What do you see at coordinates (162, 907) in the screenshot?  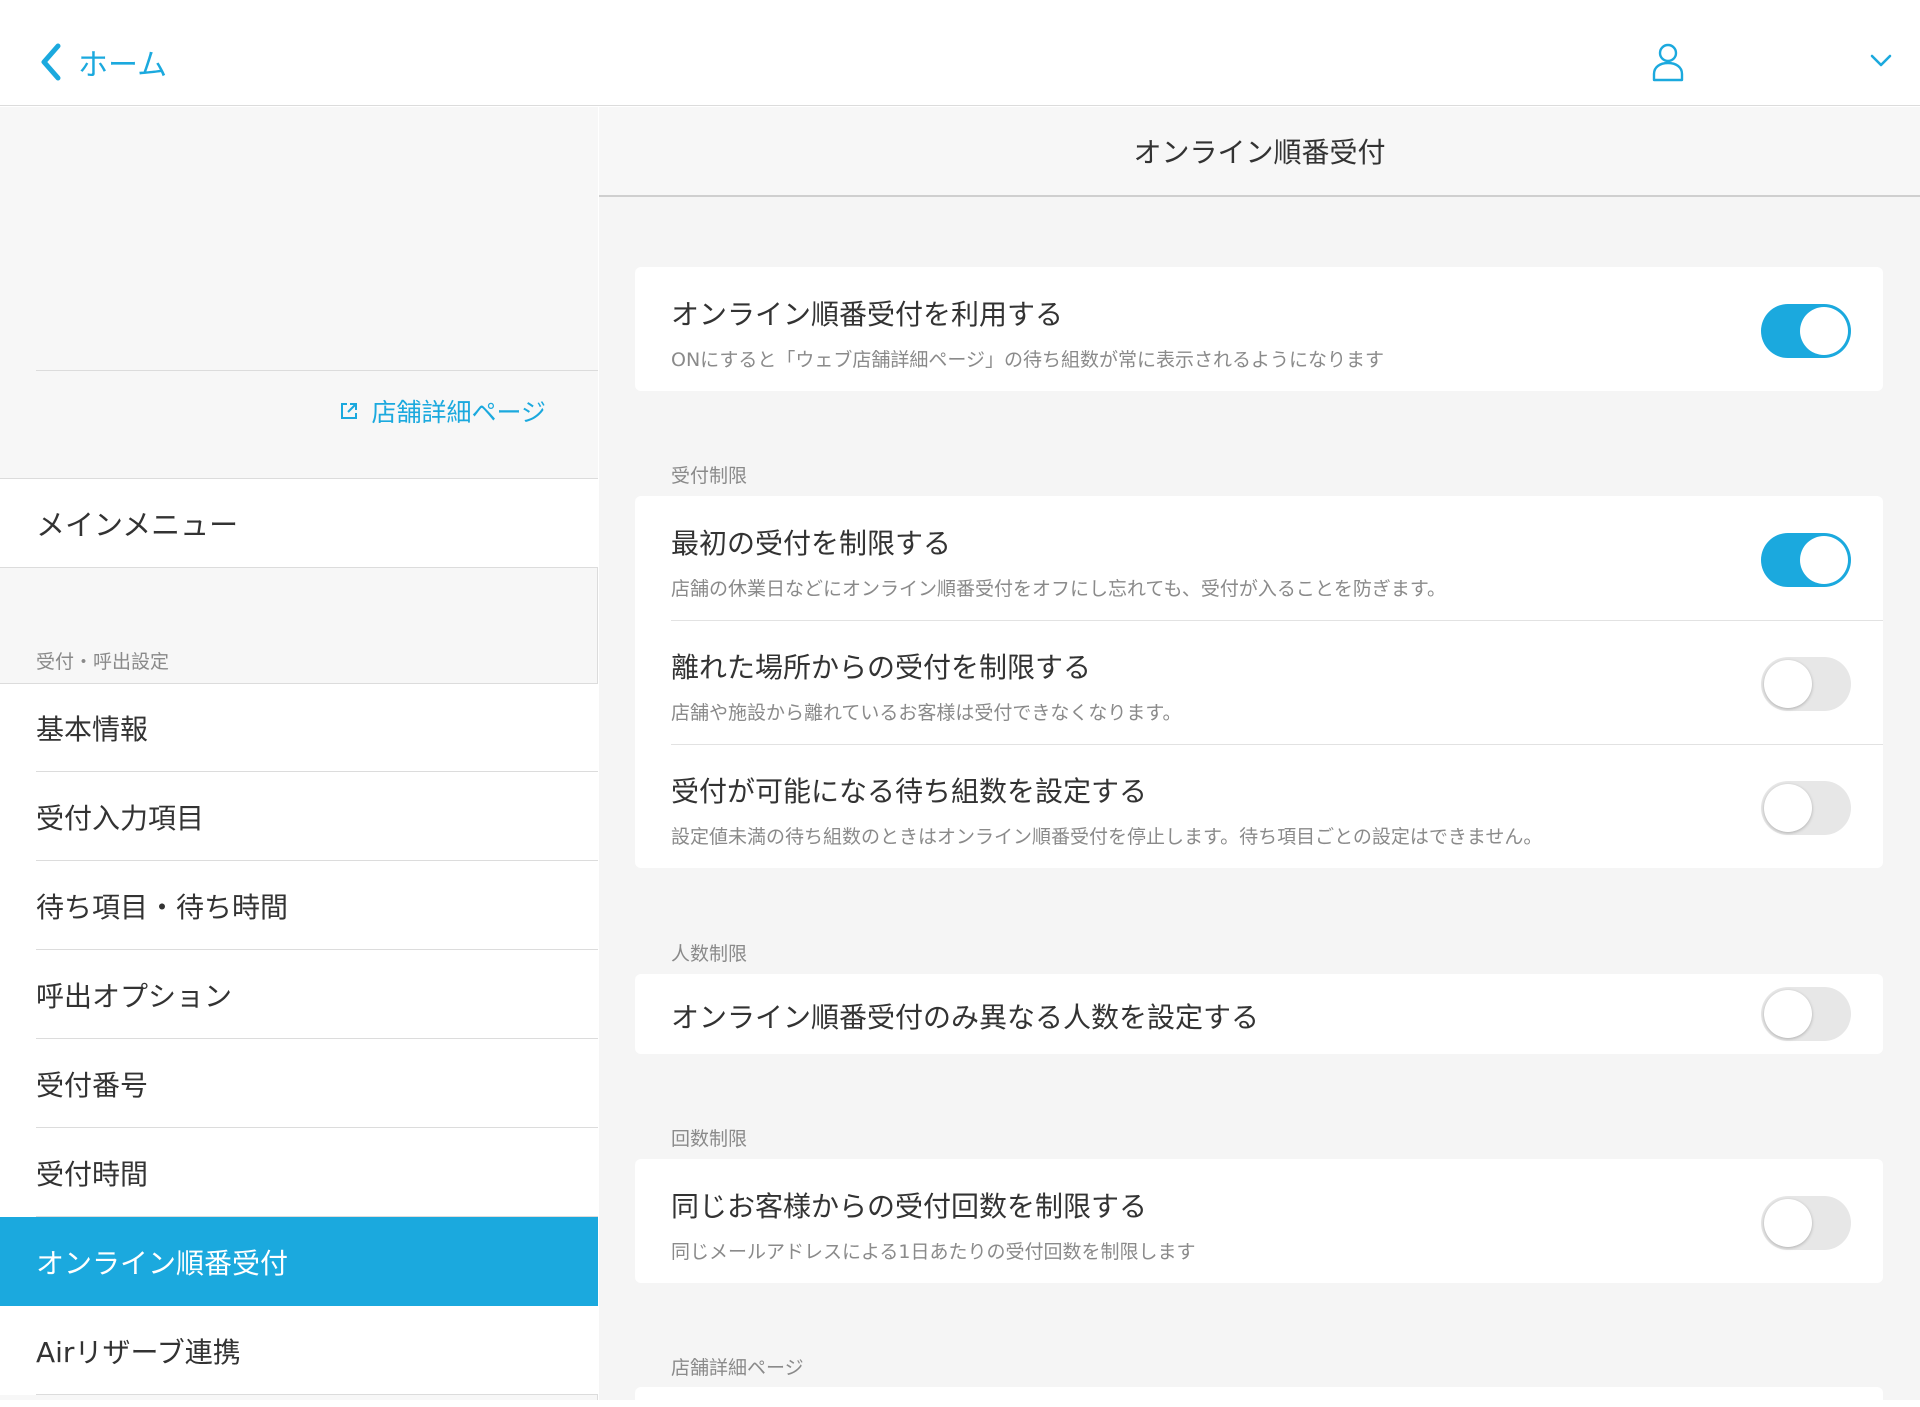 I see `sidebar-item-label: 待ち項目・待ち時間` at bounding box center [162, 907].